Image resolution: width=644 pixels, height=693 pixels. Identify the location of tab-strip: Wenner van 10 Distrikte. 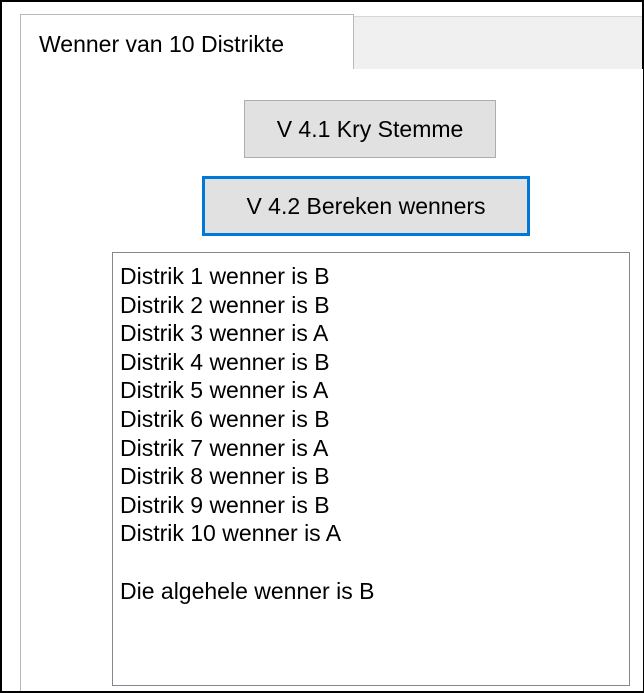
(322, 36).